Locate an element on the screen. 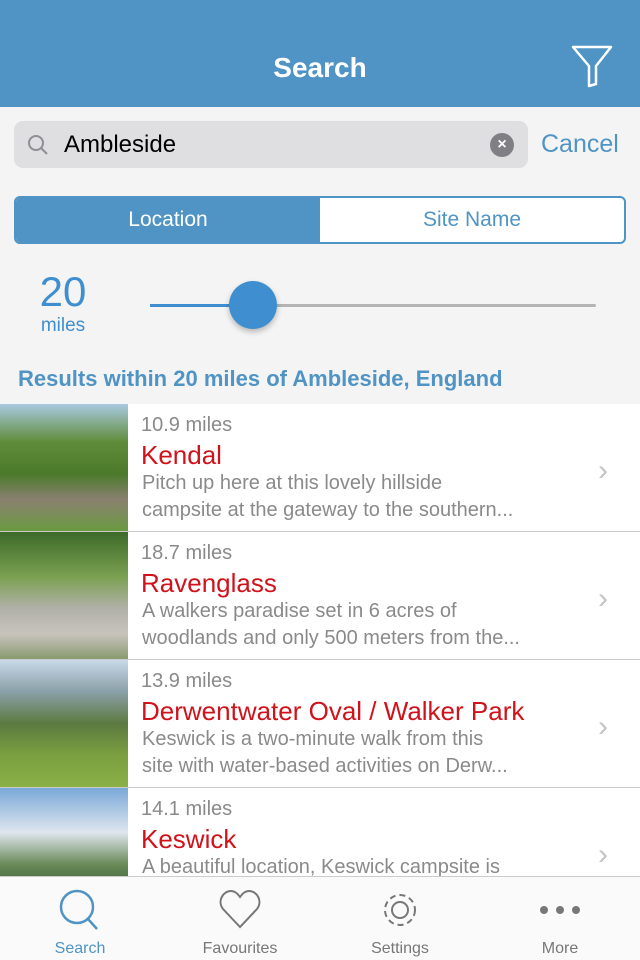 This screenshot has width=640, height=960. heart-icon is located at coordinates (240, 909).